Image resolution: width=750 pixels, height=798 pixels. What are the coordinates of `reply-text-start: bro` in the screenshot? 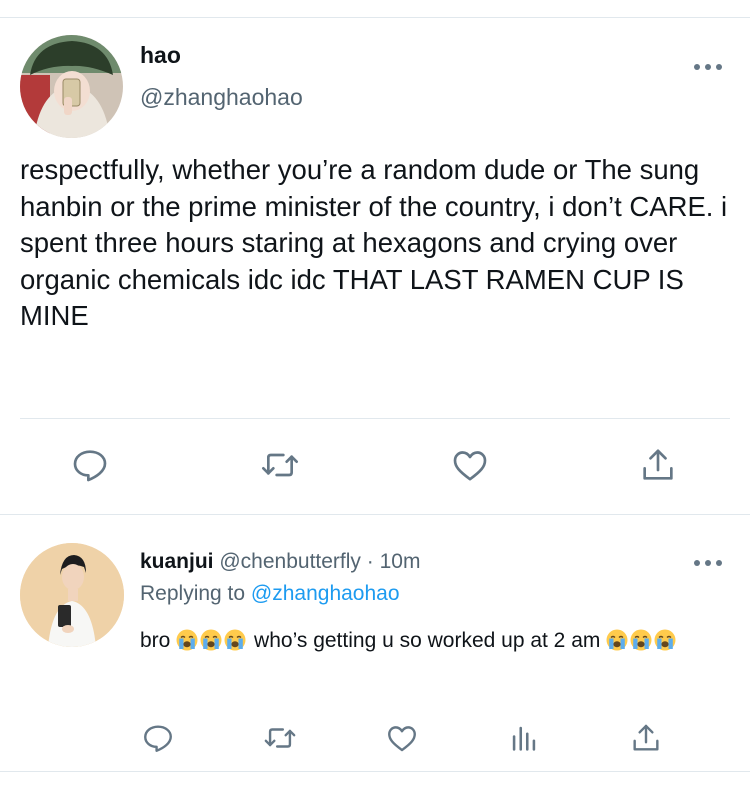 It's located at (155, 640).